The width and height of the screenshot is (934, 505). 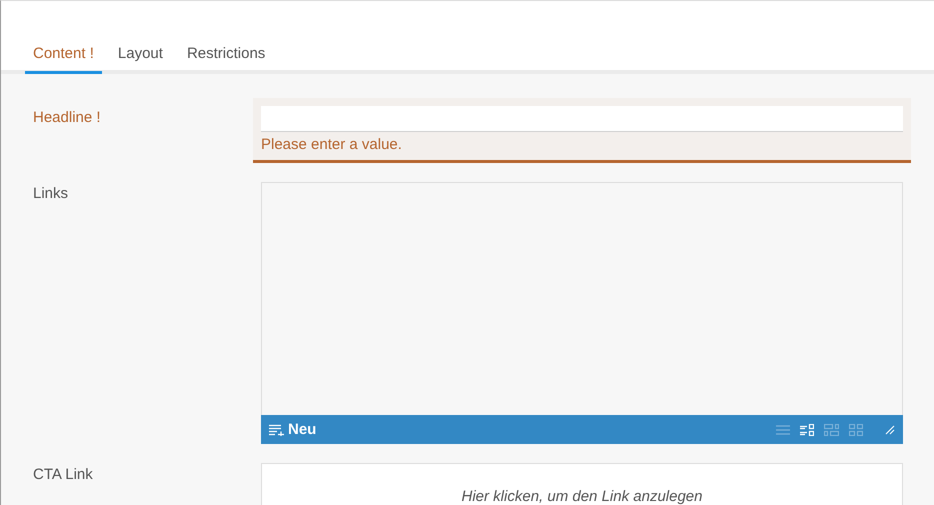 I want to click on resize-icon, so click(x=890, y=429).